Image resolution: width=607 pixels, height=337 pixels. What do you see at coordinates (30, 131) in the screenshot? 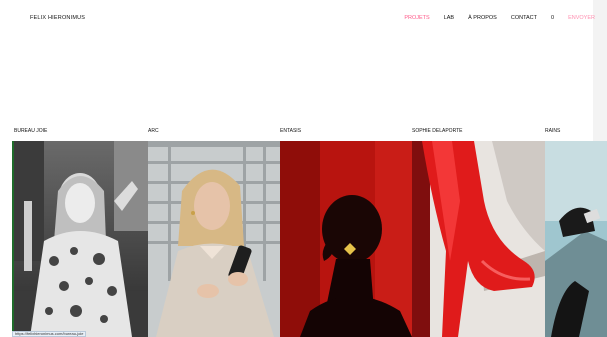
I see `caption-bureau-joie: BUREAU JOIE` at bounding box center [30, 131].